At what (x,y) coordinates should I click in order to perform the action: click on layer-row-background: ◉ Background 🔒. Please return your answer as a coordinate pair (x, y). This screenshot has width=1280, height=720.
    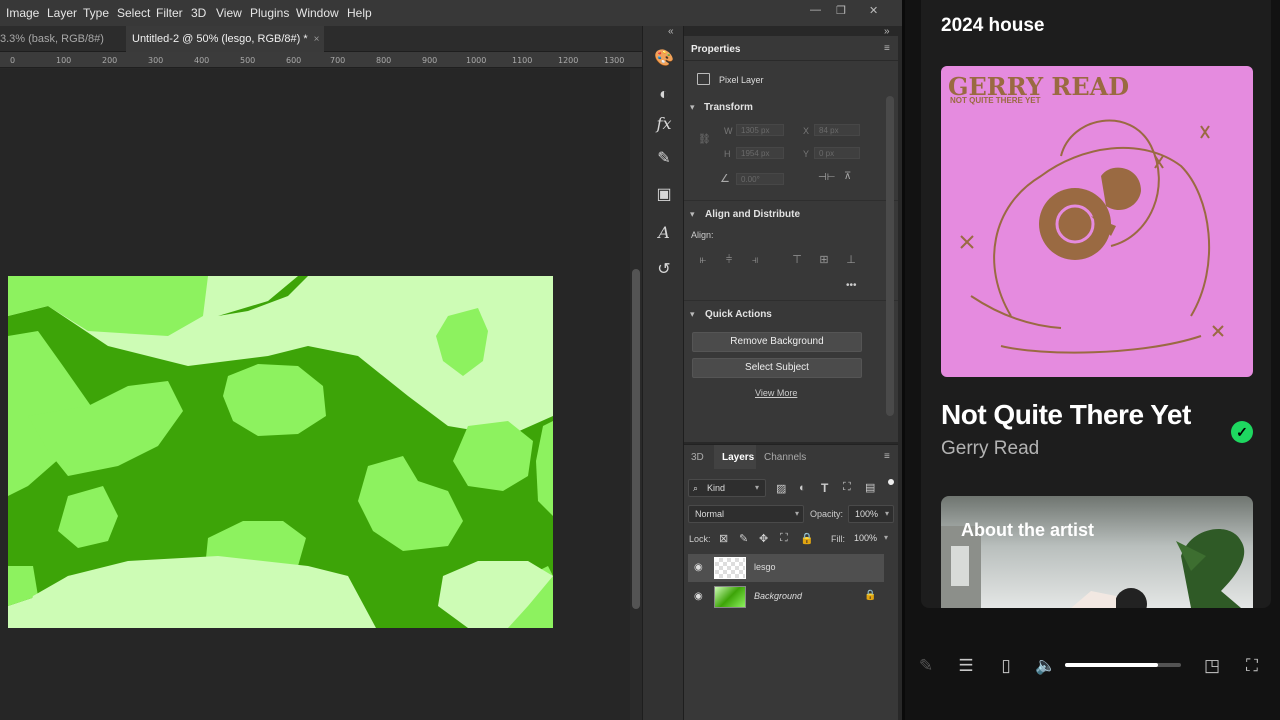
    Looking at the image, I should click on (786, 597).